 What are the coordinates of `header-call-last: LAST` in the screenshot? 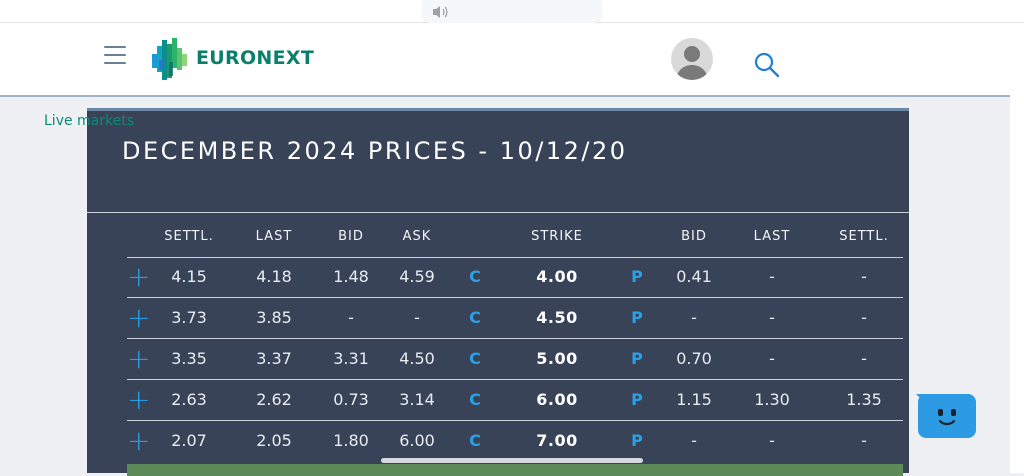 It's located at (274, 236).